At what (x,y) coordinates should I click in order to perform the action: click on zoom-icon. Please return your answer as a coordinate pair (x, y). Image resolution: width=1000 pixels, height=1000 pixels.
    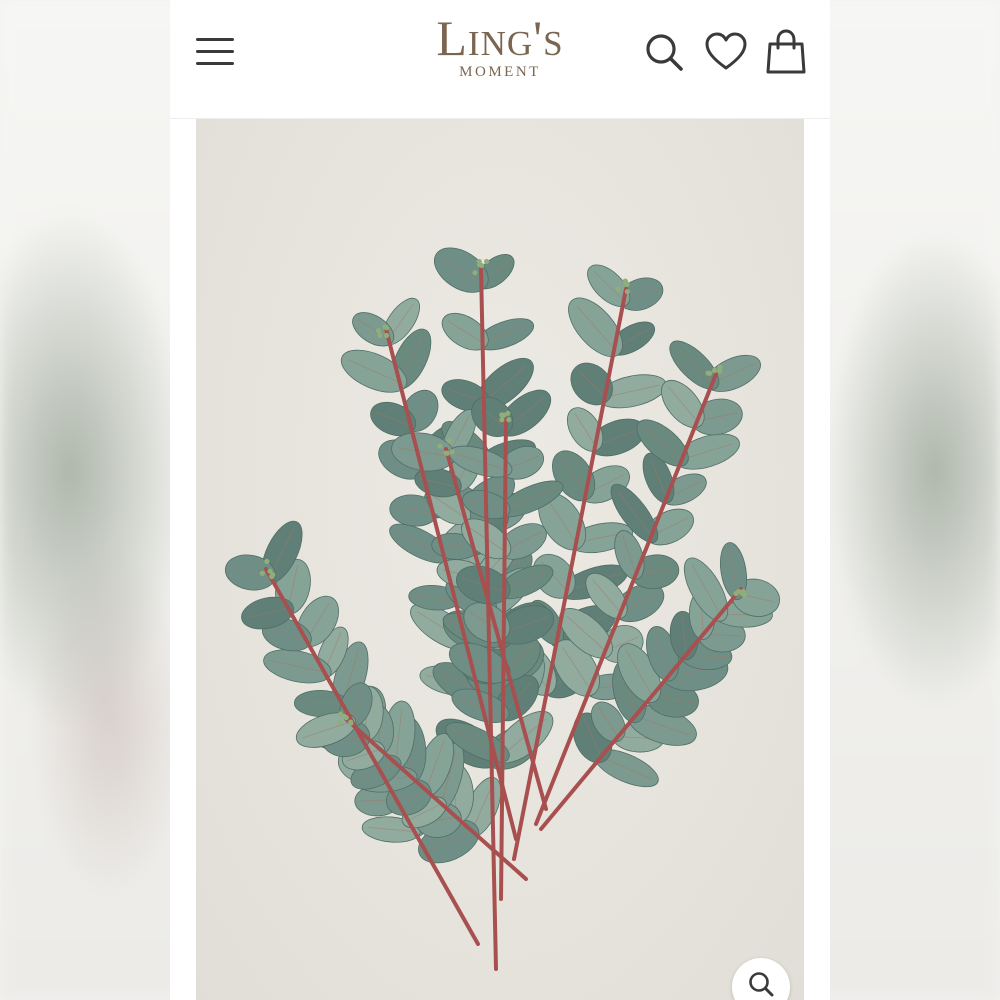
    Looking at the image, I should click on (761, 984).